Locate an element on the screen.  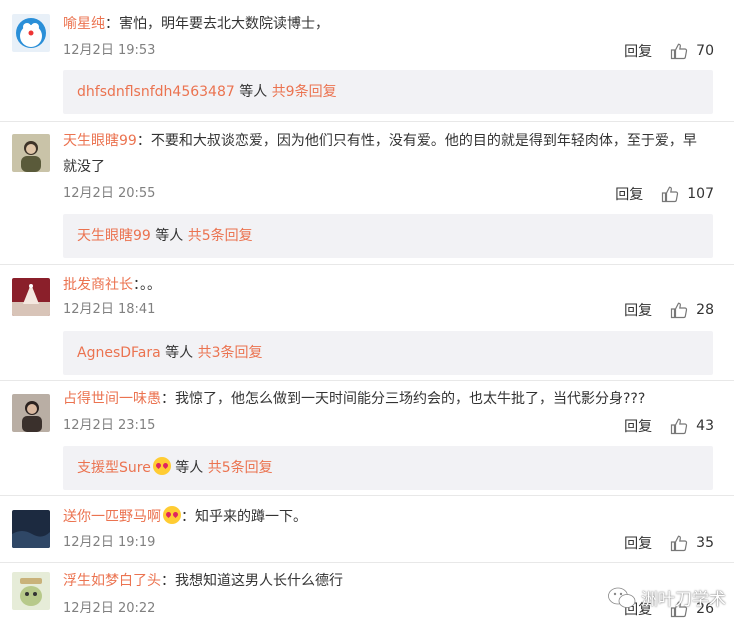
comment-timestamp: 12月2日 19:19 is located at coordinates (109, 542).